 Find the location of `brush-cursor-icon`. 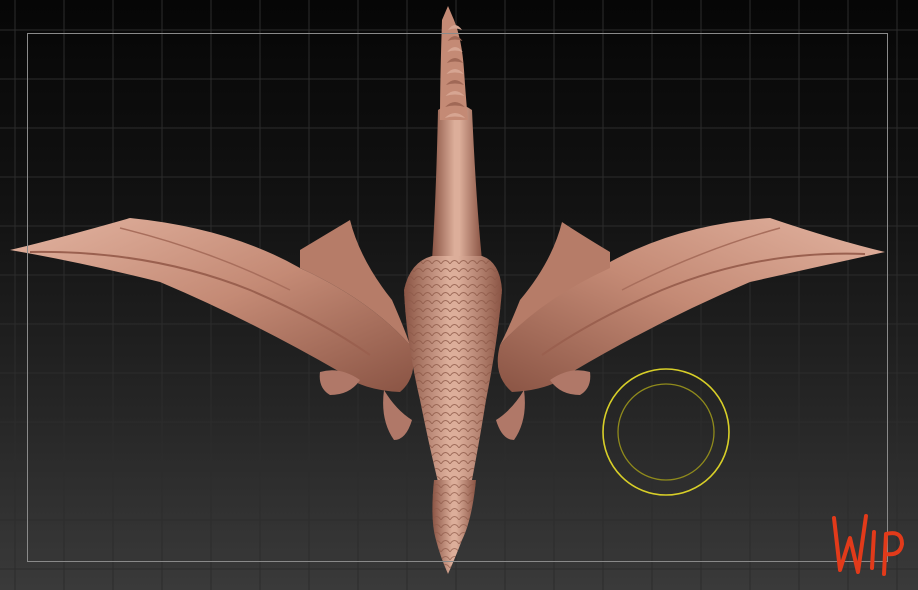

brush-cursor-icon is located at coordinates (666, 432).